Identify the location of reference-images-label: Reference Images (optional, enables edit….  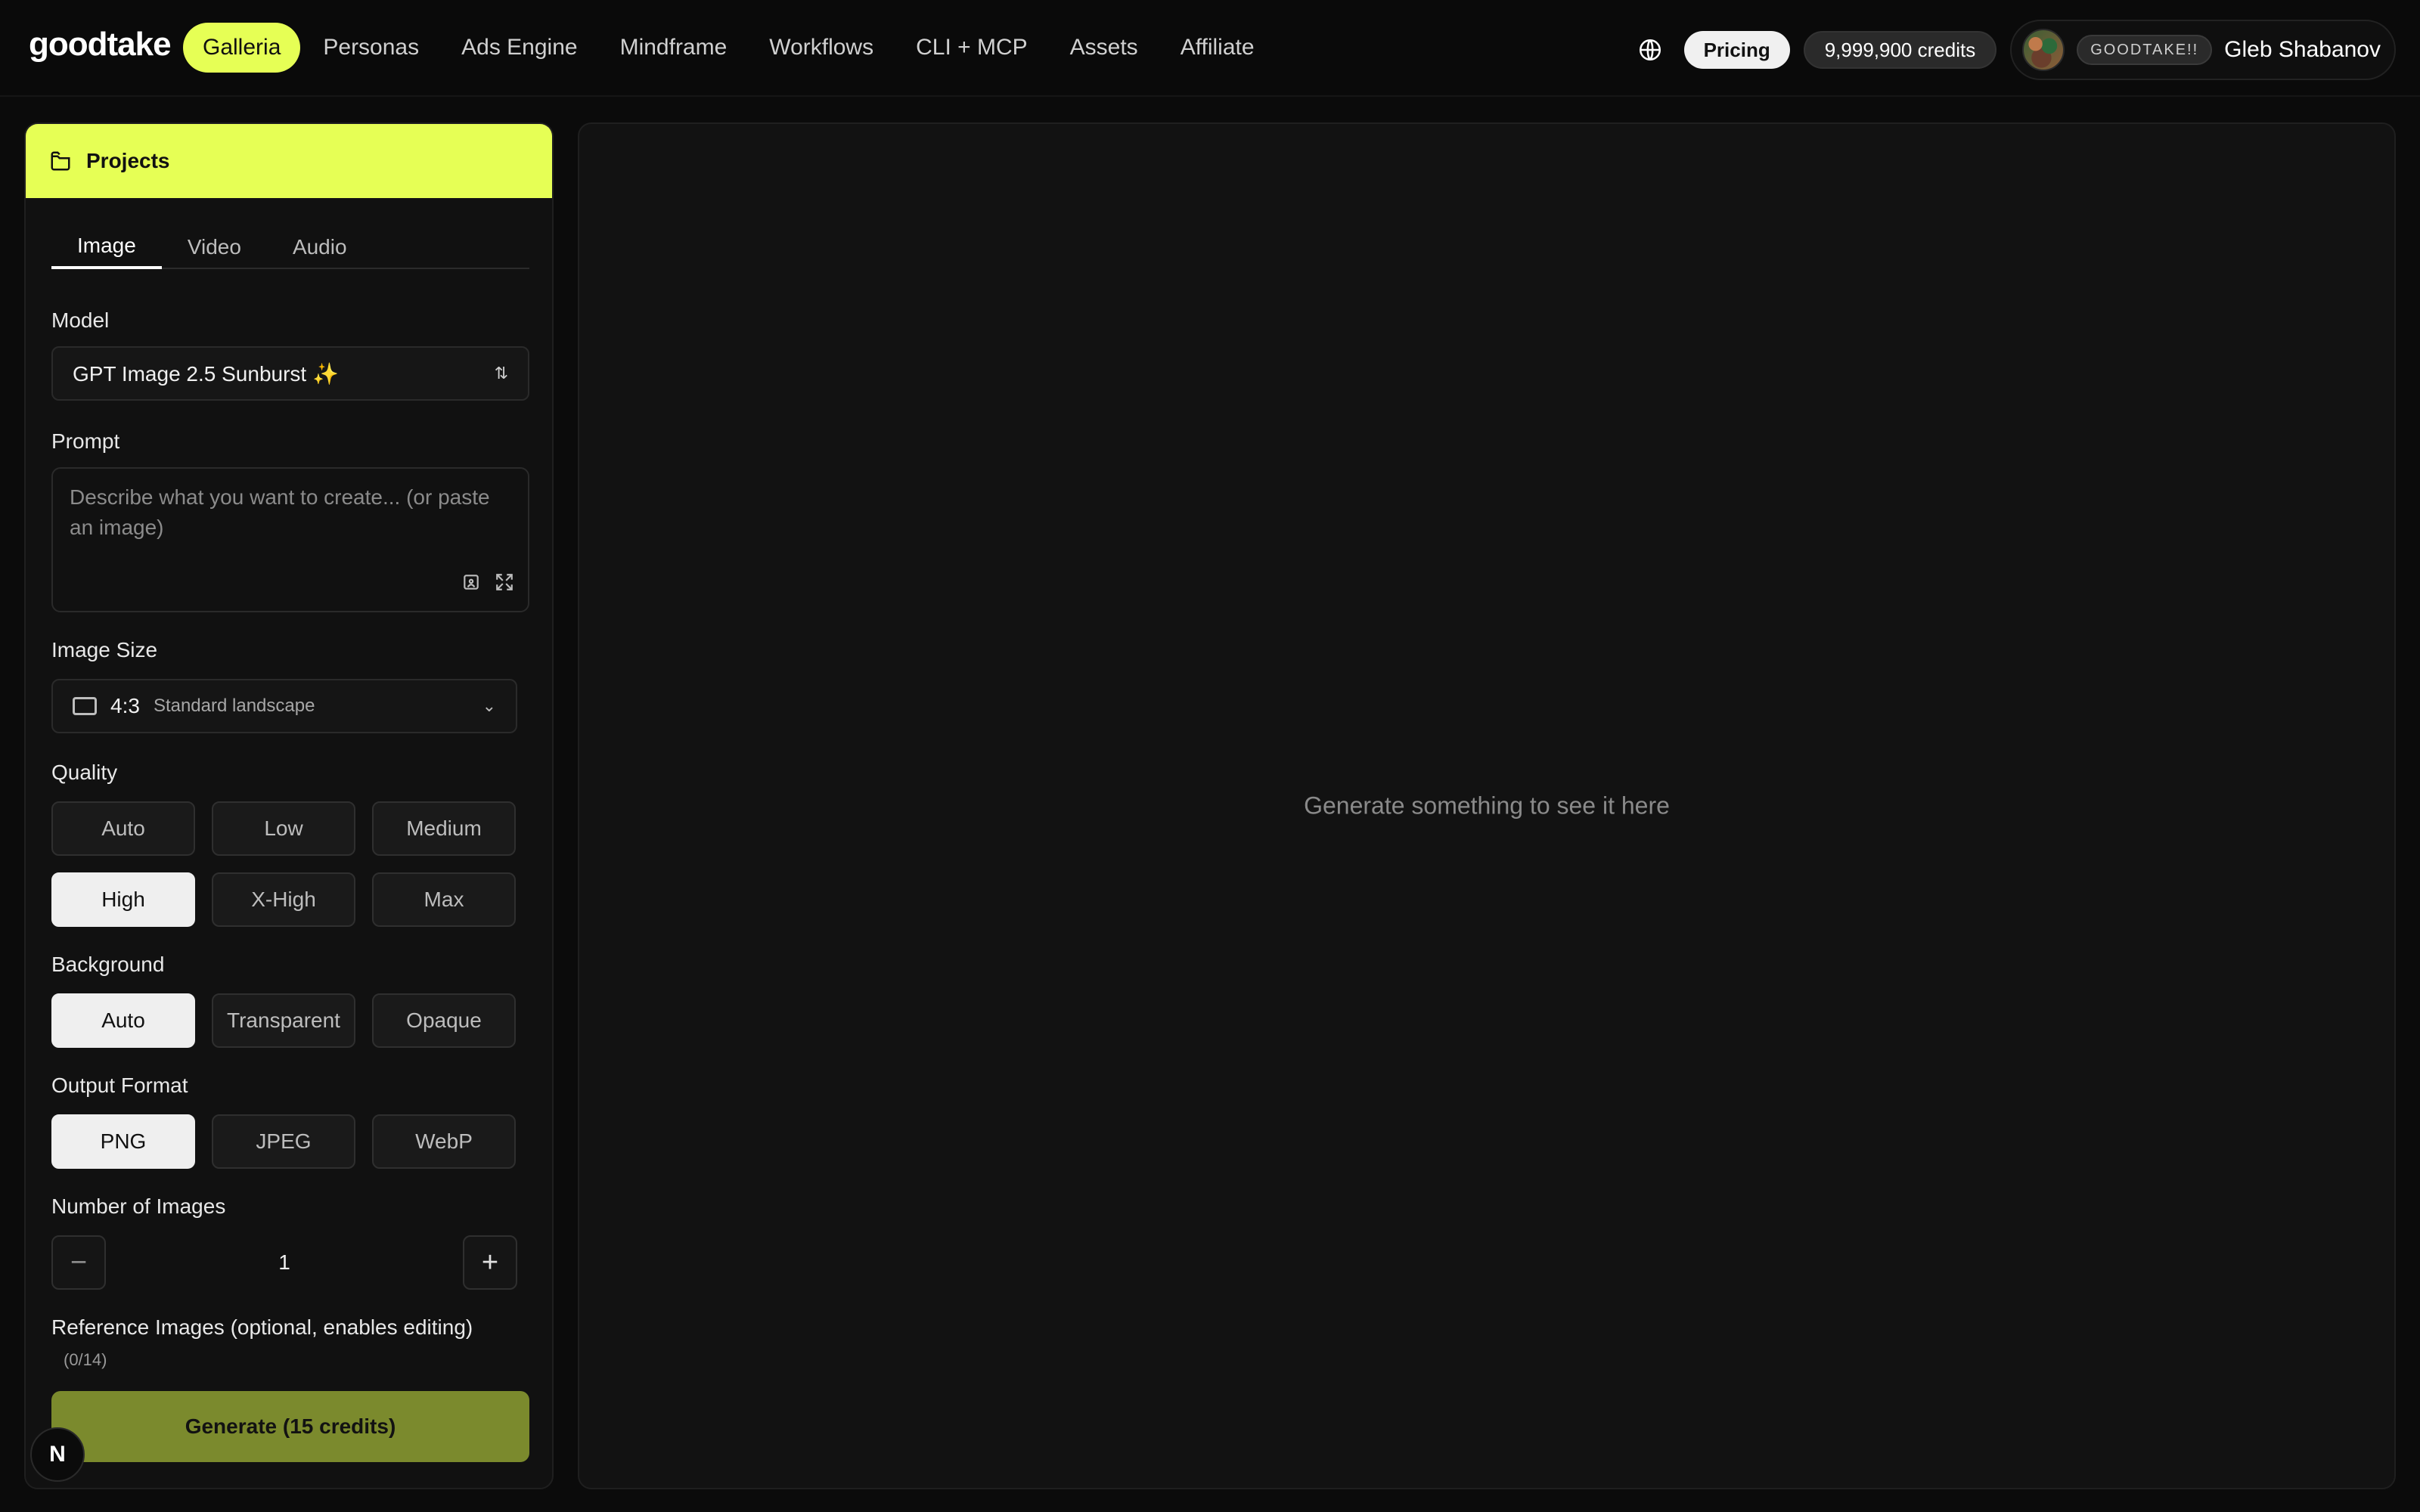
(262, 1327).